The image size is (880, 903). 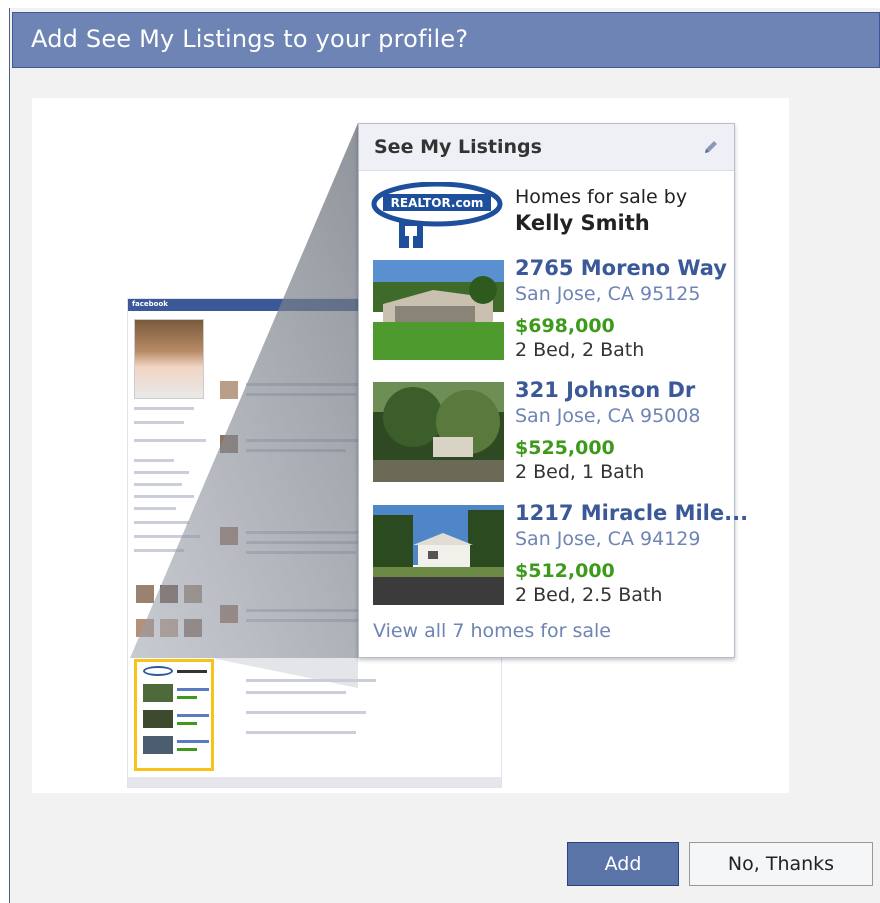 I want to click on homes-for-sale-heading: Homes for sale by Kelly Smith, so click(x=601, y=210).